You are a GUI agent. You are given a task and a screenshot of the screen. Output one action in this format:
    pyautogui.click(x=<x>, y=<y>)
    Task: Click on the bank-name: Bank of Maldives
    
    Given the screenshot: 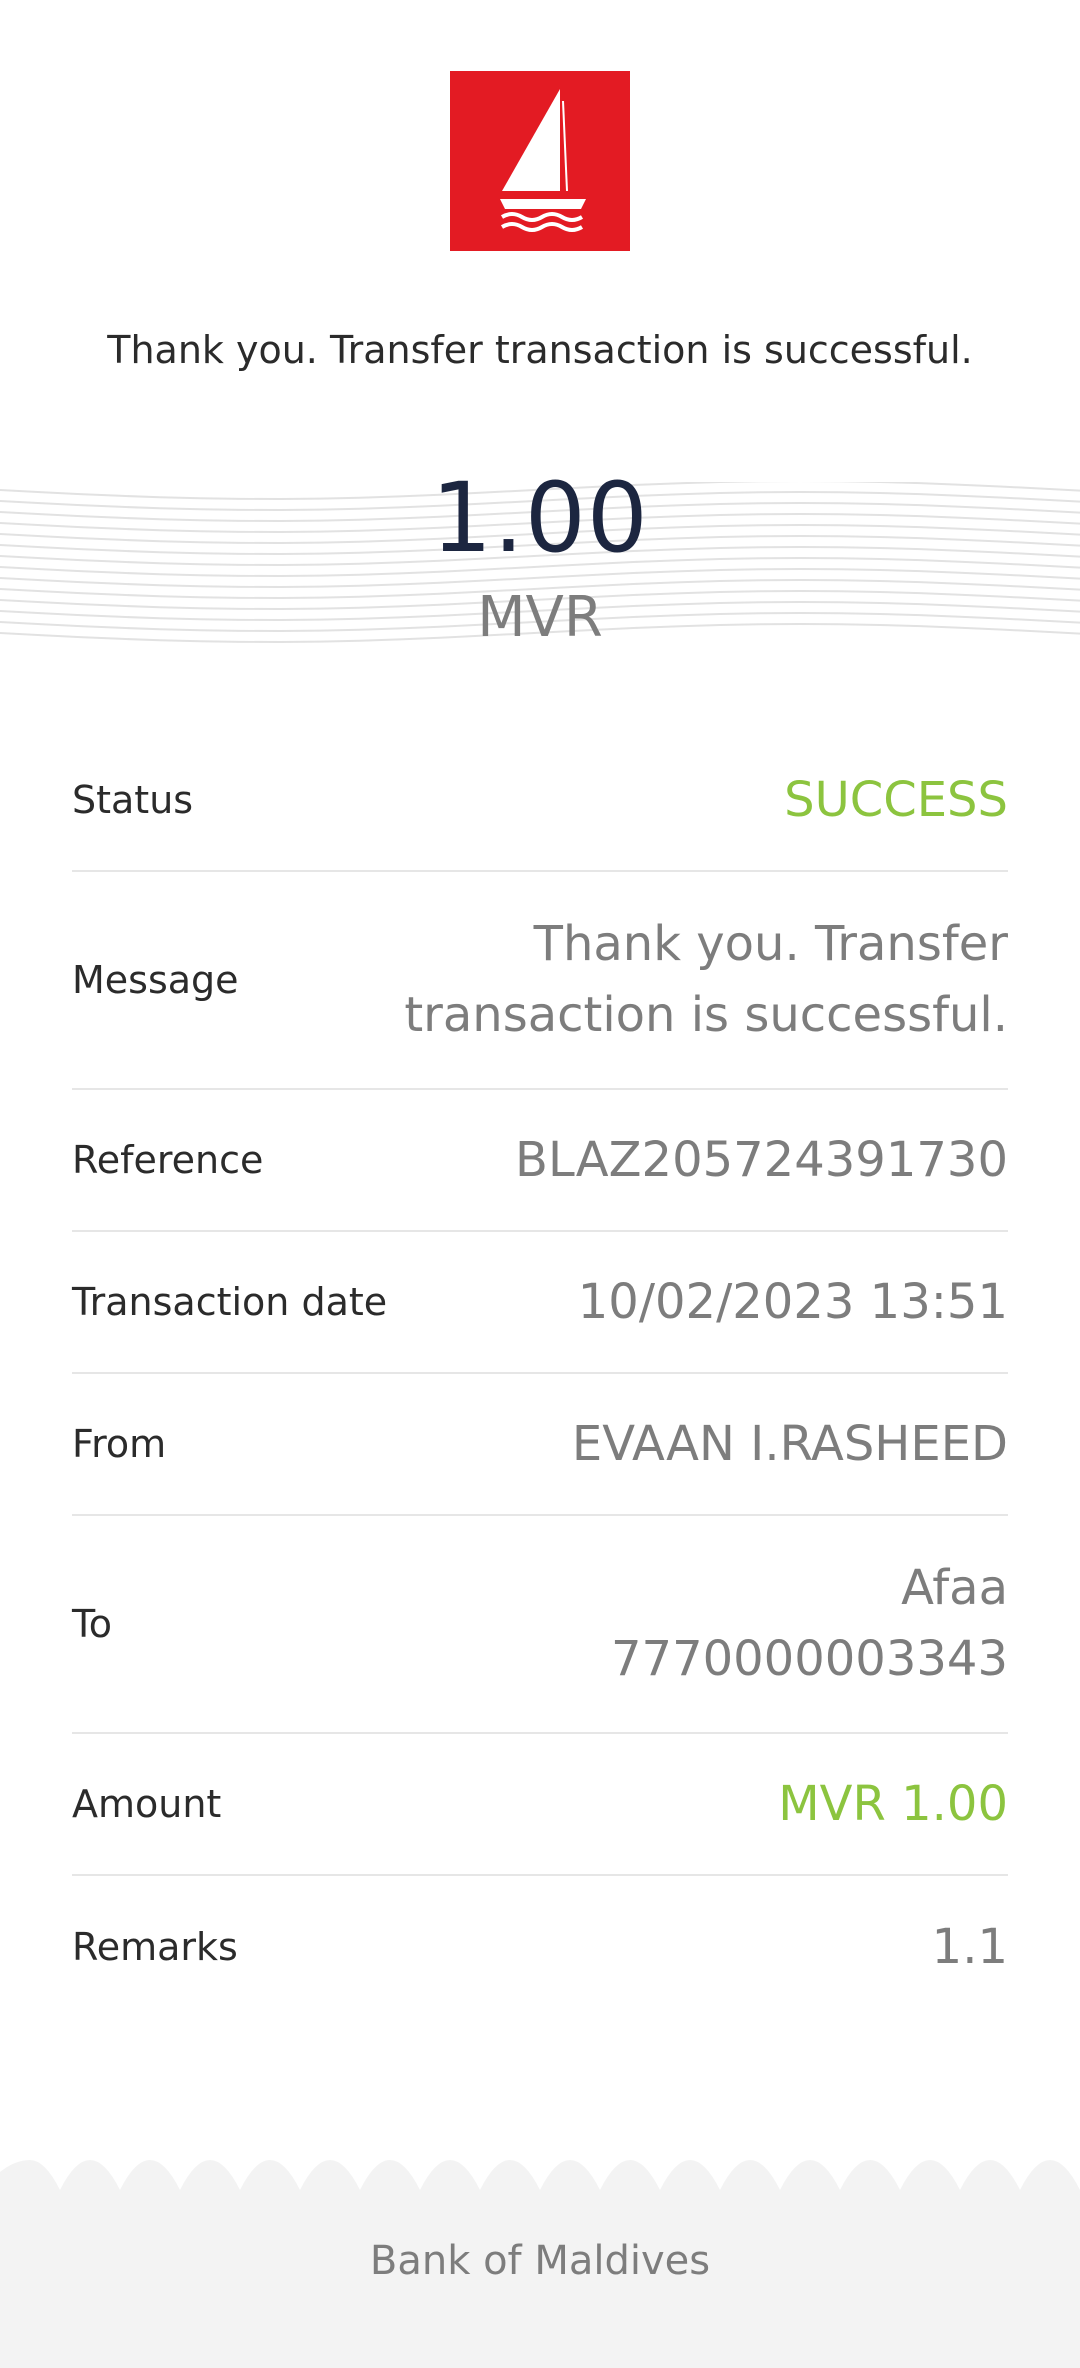 What is the action you would take?
    pyautogui.click(x=540, y=2261)
    